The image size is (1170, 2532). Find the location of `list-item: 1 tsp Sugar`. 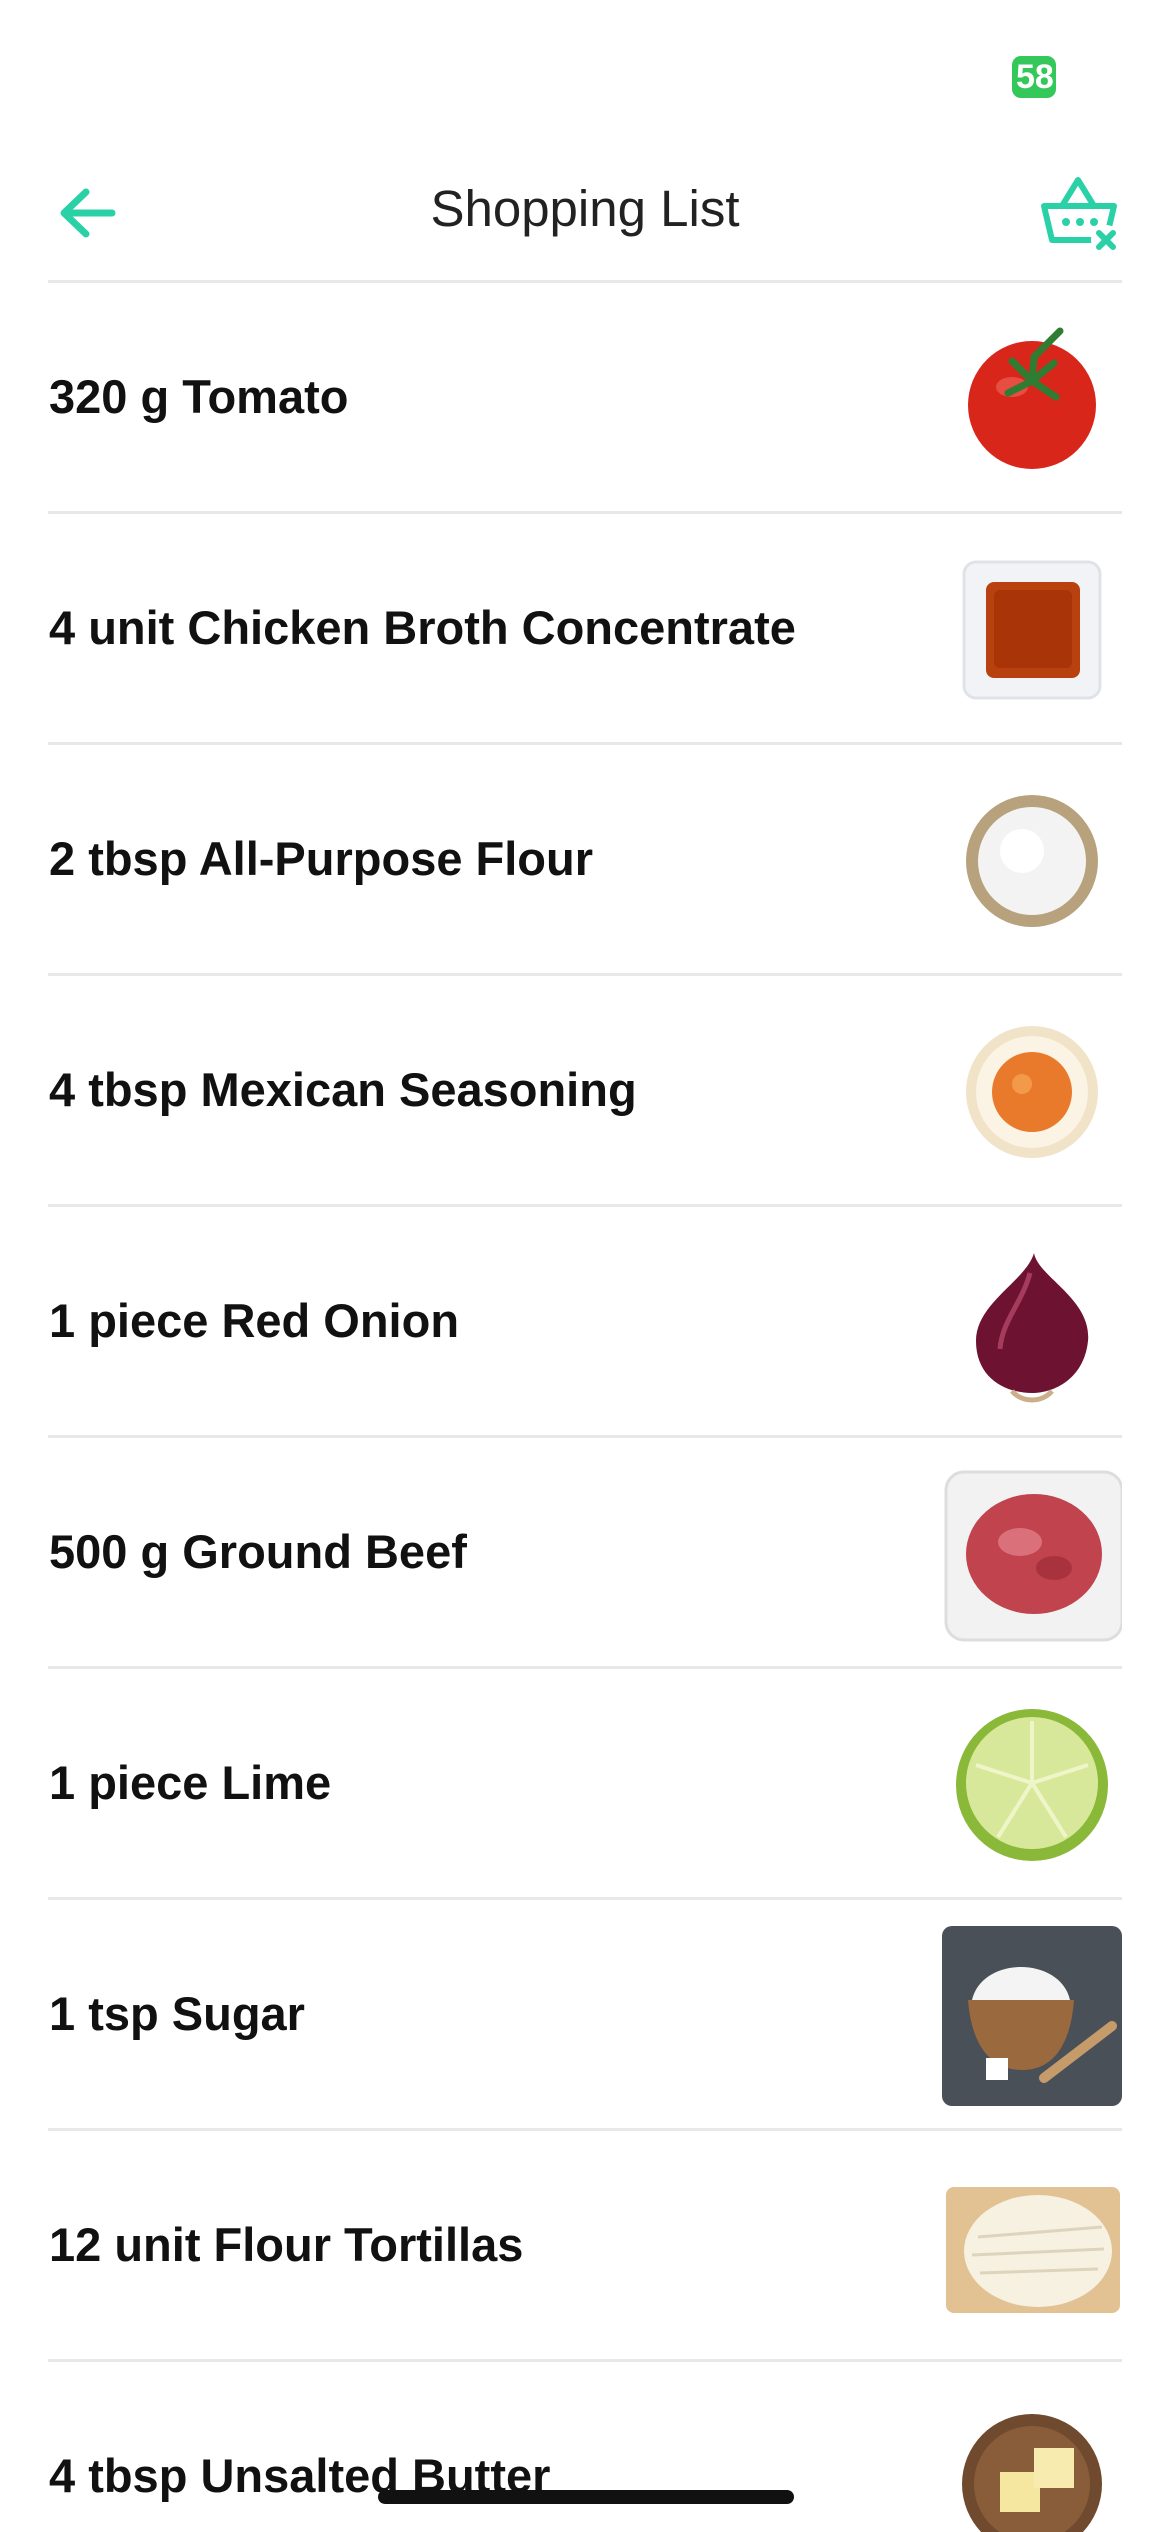

list-item: 1 tsp Sugar is located at coordinates (585, 2015).